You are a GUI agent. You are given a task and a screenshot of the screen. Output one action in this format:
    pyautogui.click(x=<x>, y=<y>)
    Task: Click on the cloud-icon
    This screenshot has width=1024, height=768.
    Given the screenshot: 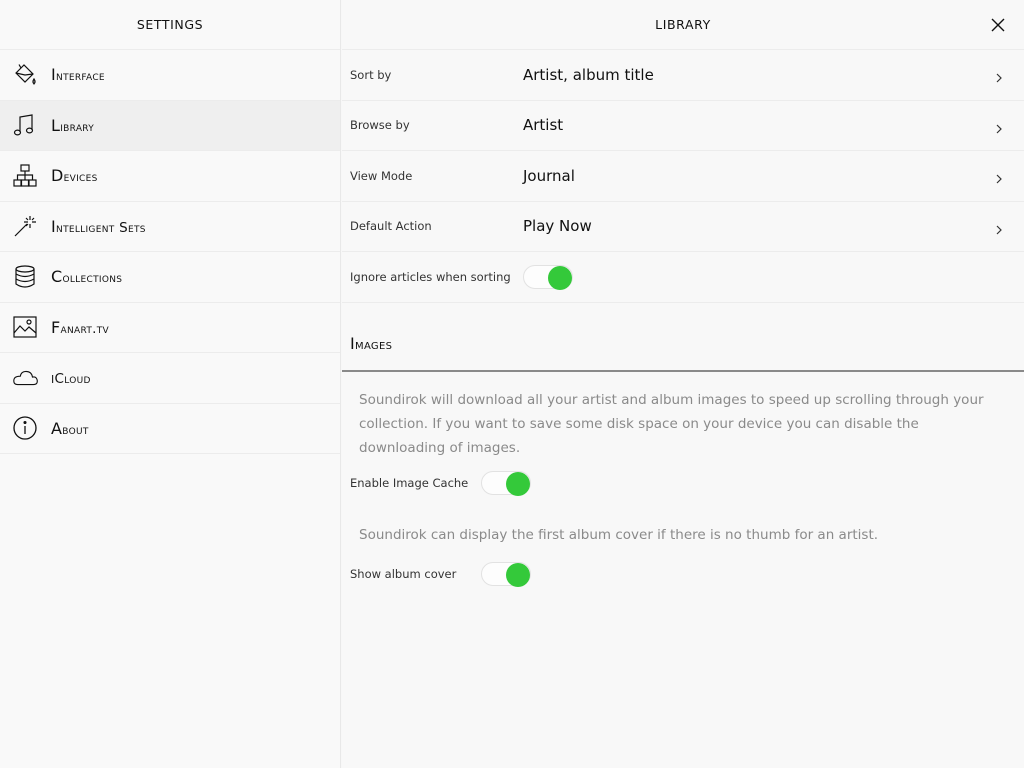 What is the action you would take?
    pyautogui.click(x=25, y=378)
    